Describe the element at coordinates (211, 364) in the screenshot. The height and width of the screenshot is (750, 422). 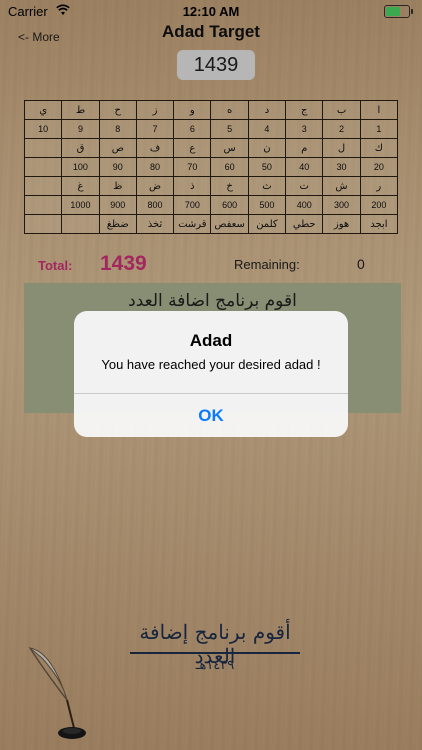
I see `alert-message: You have reached your desired adad !` at that location.